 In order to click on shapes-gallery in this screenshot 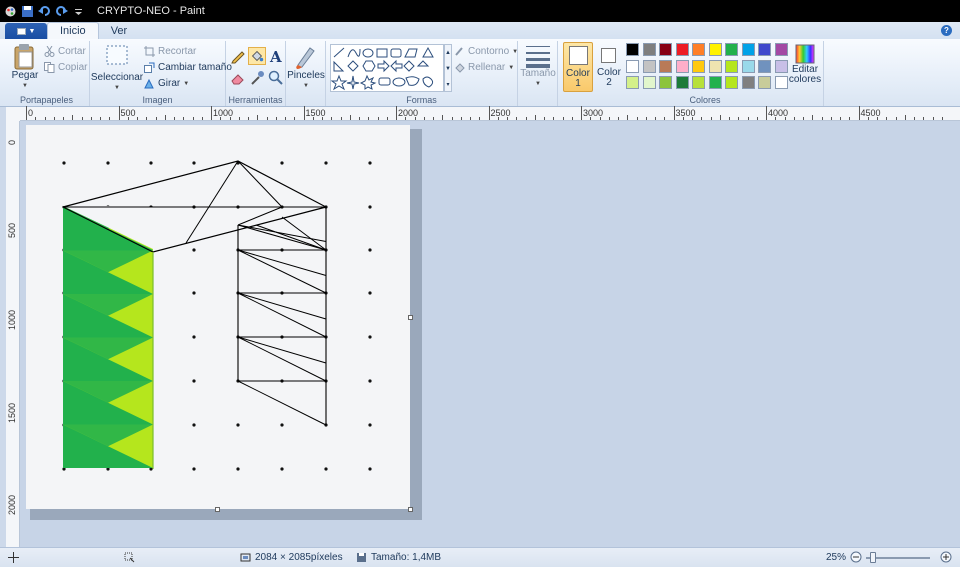, I will do `click(387, 68)`.